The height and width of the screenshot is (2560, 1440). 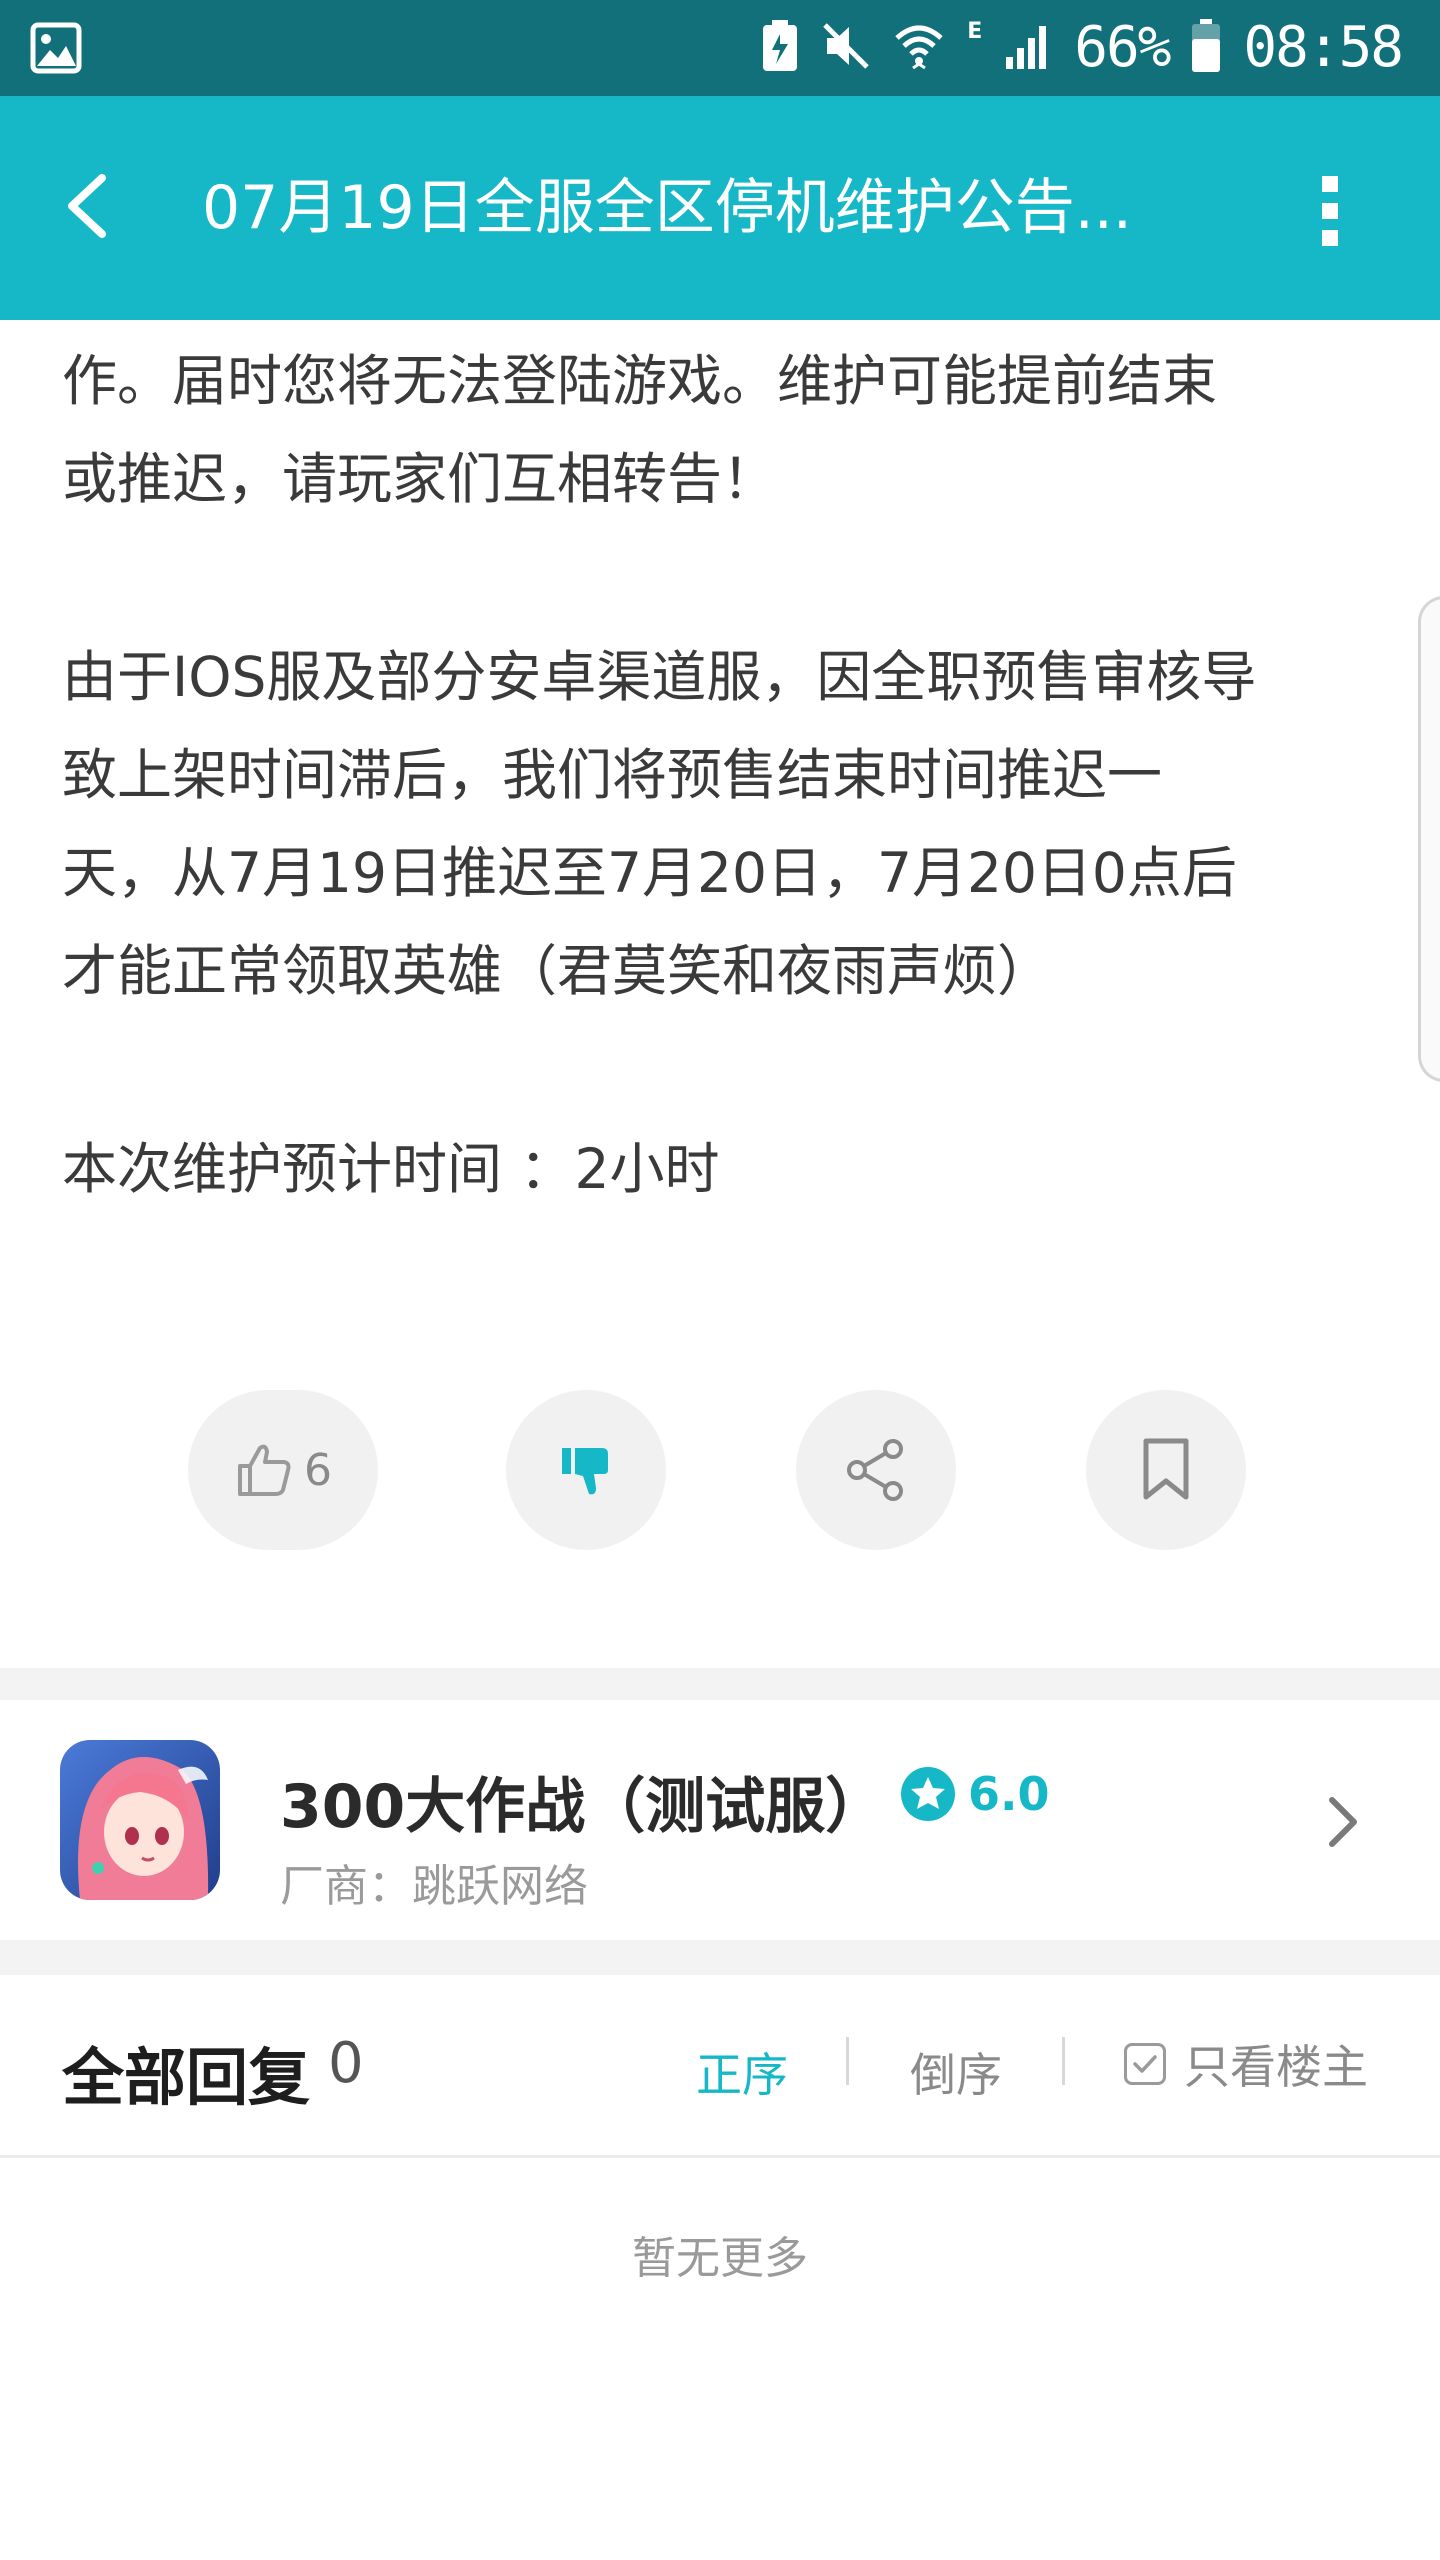 I want to click on only-op-toggle: 只看楼主, so click(x=1246, y=2064).